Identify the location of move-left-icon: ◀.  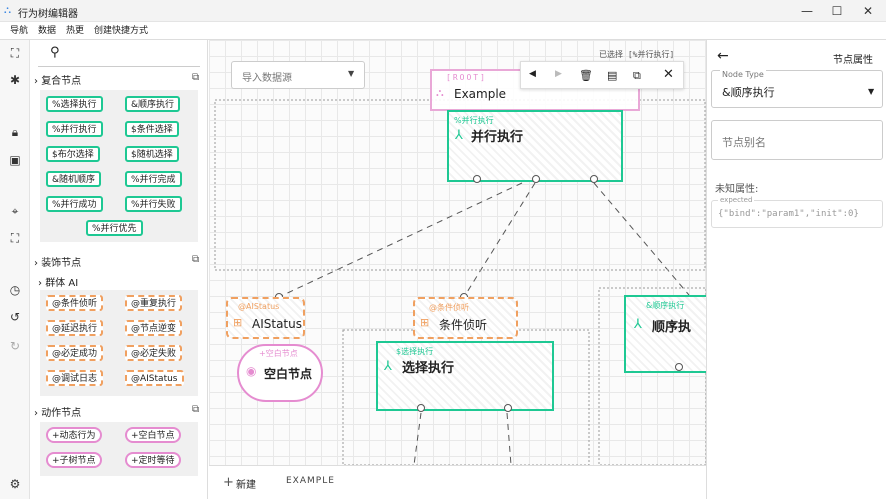
(532, 74).